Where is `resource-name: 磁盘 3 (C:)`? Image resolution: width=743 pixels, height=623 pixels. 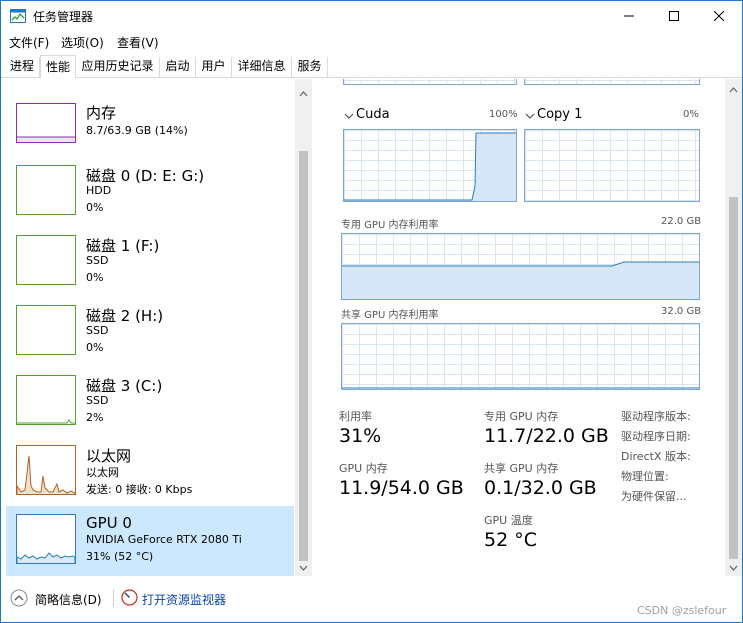 resource-name: 磁盘 3 (C:) is located at coordinates (124, 386).